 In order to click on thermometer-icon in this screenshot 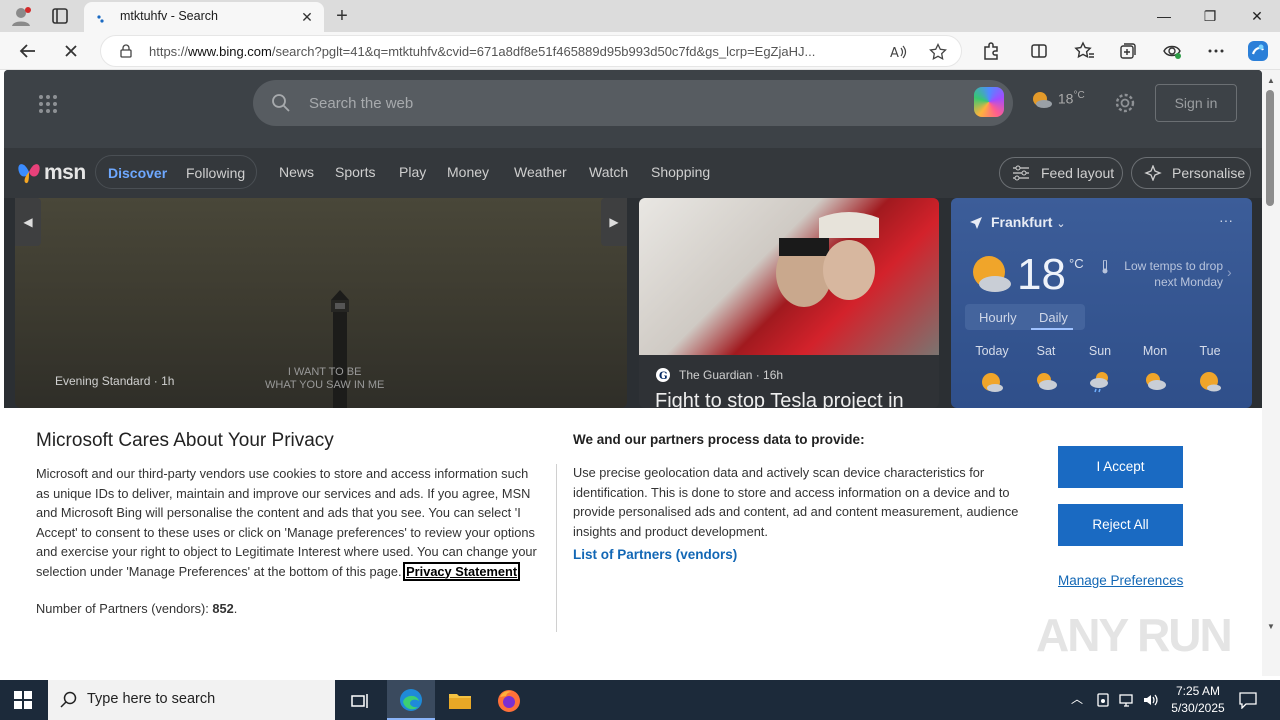, I will do `click(1105, 267)`.